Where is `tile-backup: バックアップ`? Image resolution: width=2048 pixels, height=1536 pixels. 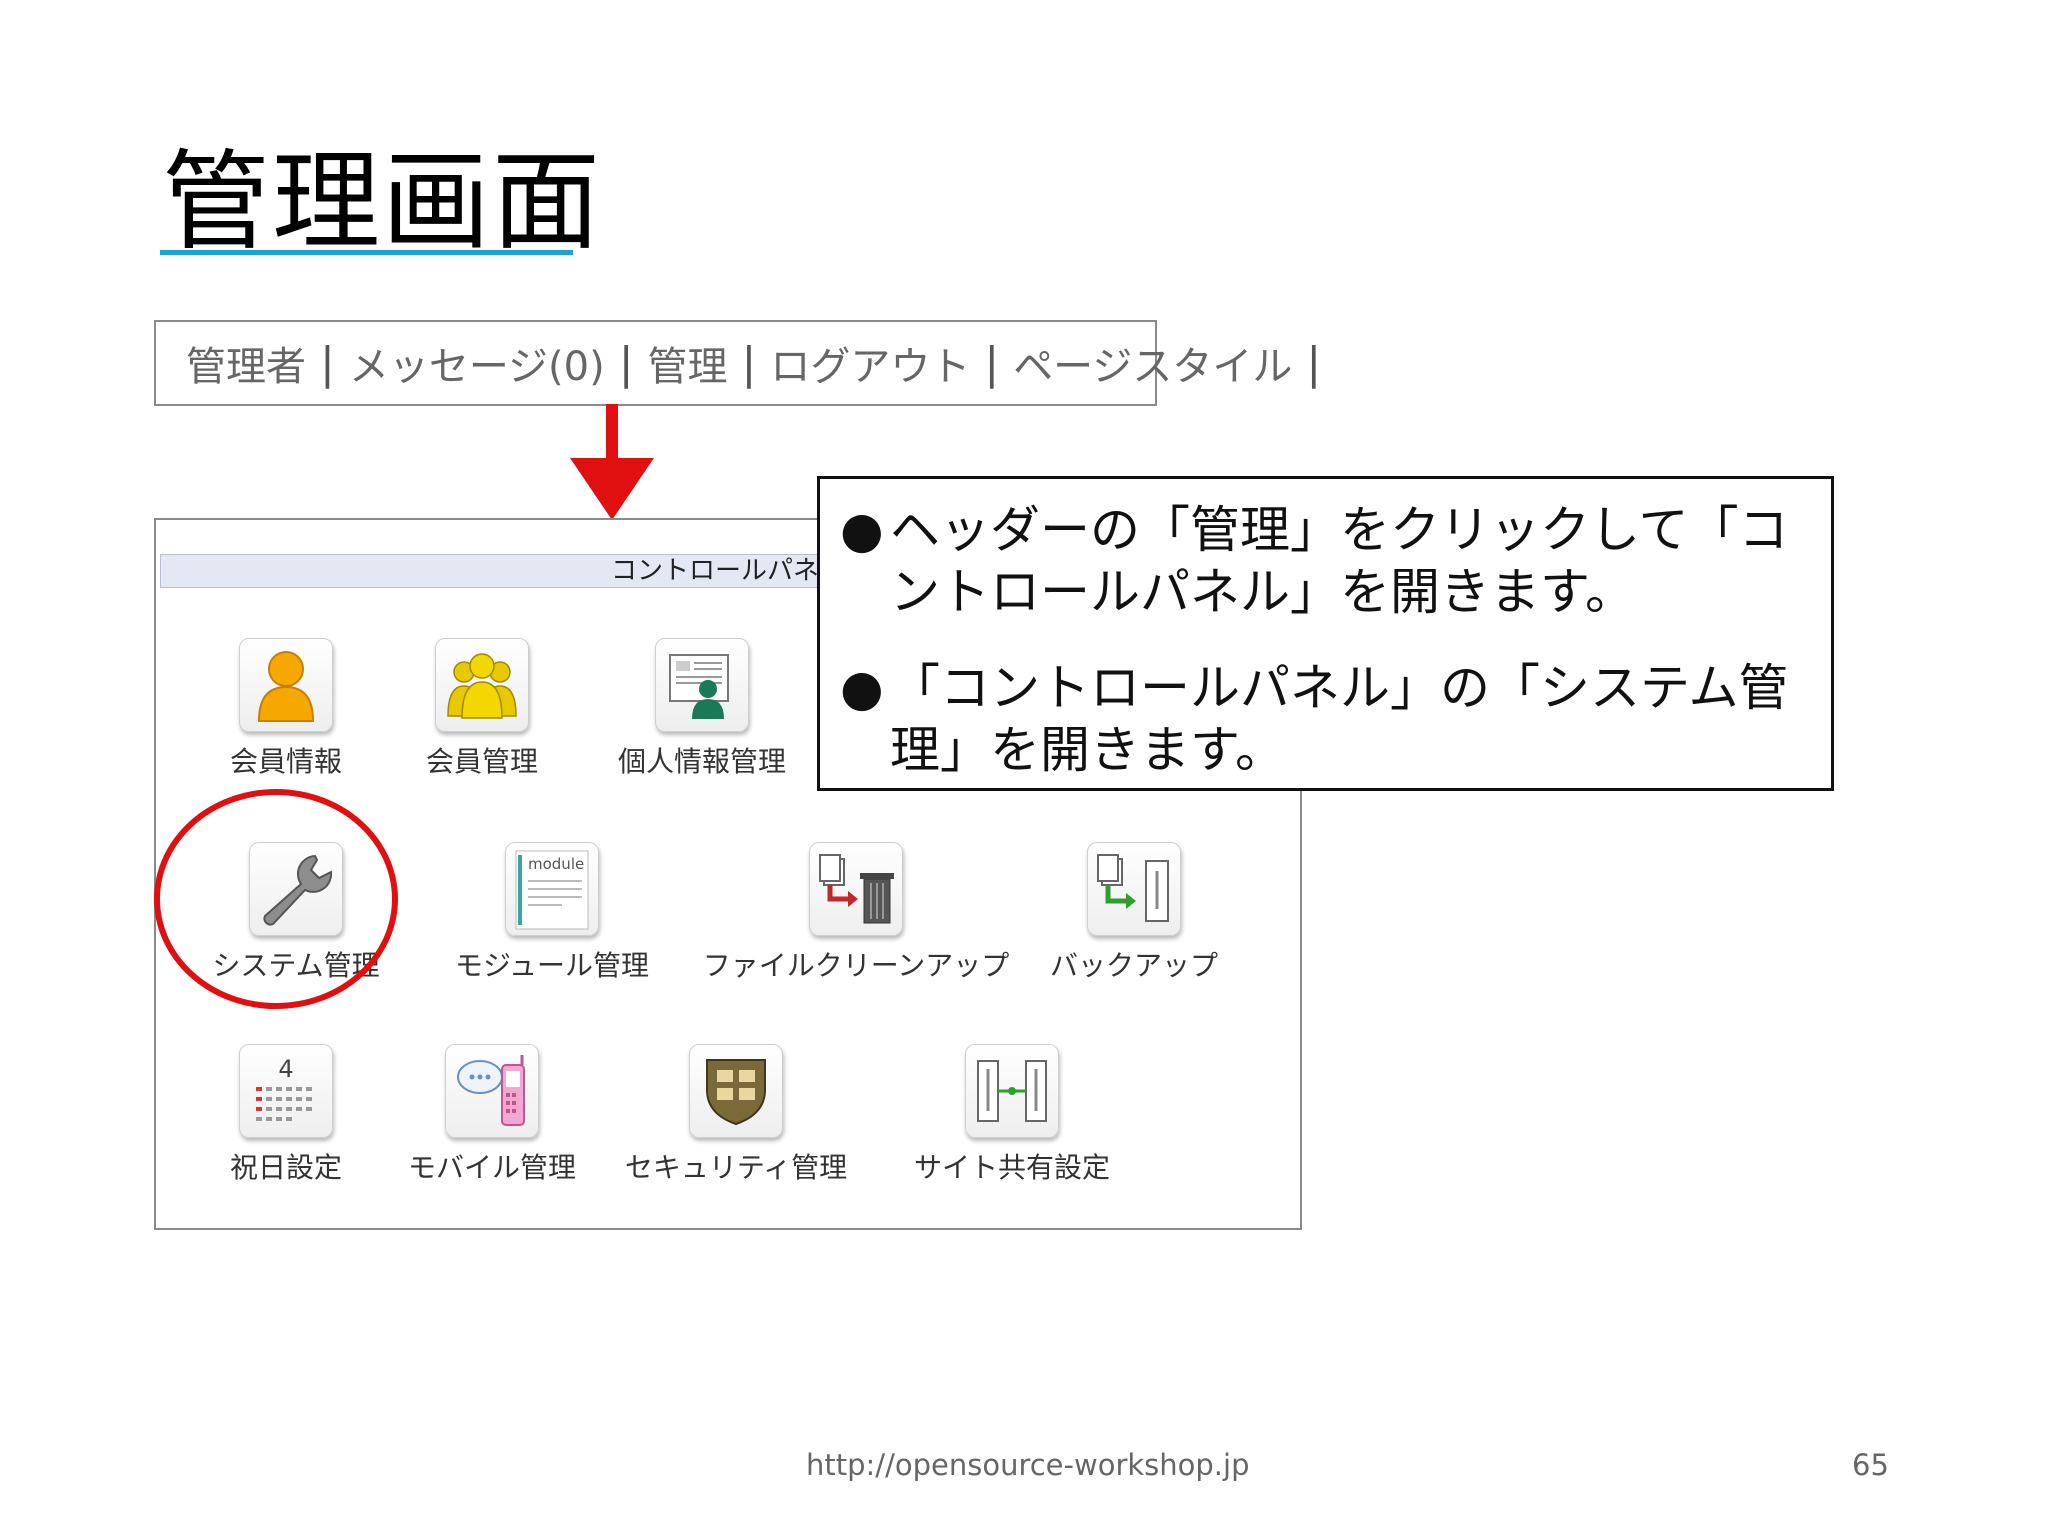
tile-backup: バックアップ is located at coordinates (1134, 913).